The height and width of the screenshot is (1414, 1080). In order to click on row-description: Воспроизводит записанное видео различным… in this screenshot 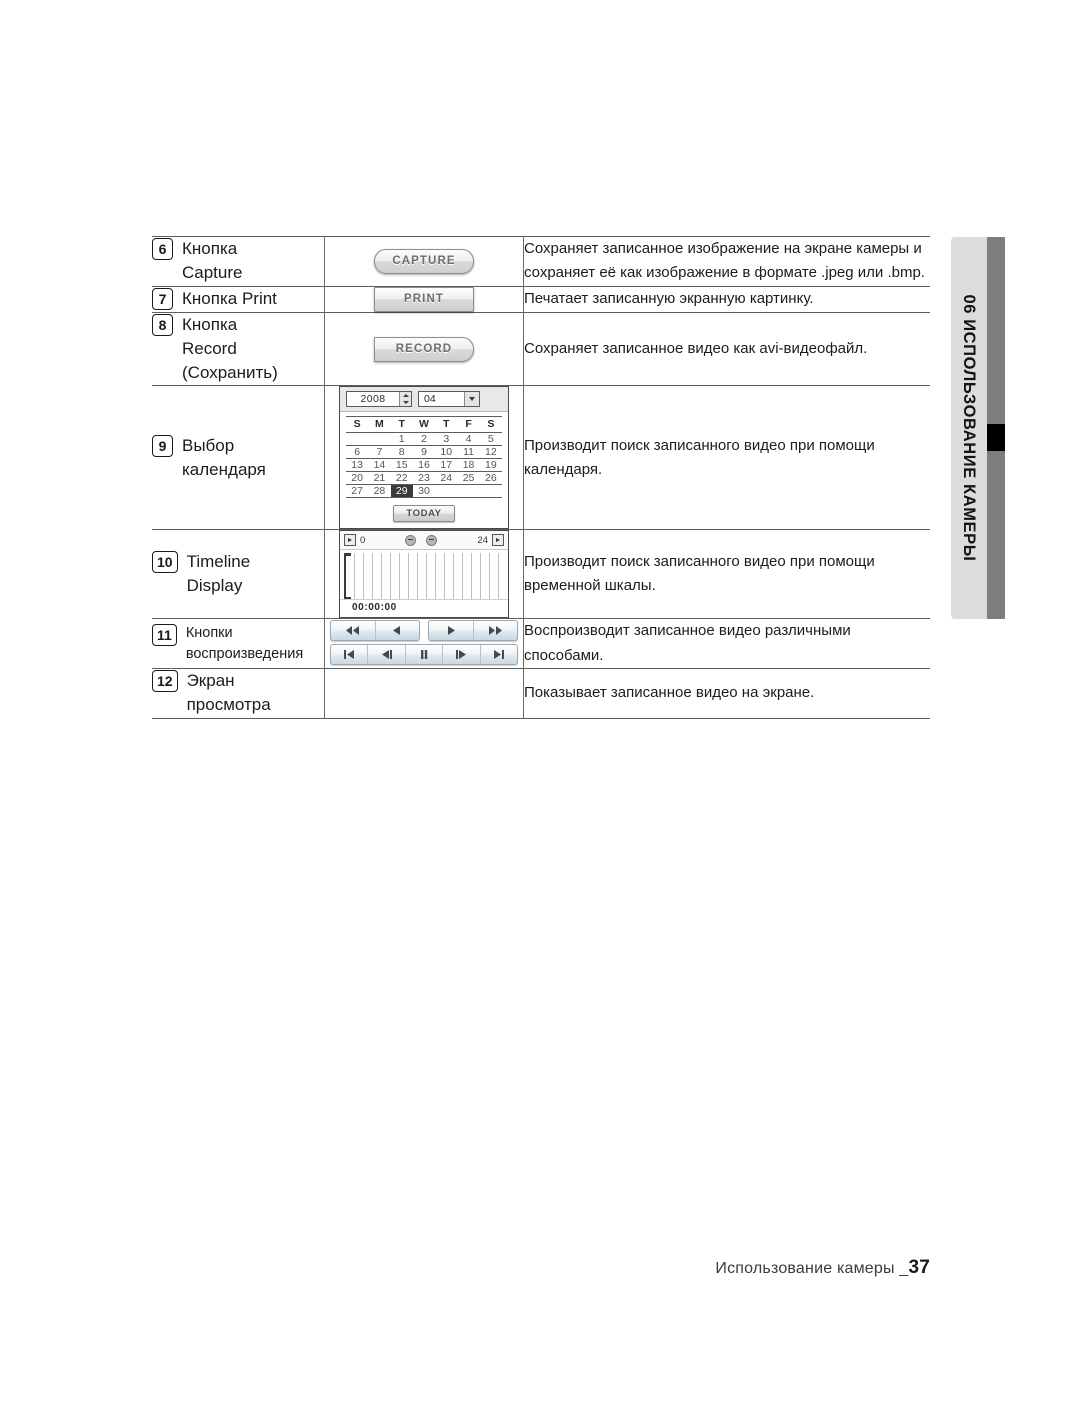, I will do `click(687, 643)`.